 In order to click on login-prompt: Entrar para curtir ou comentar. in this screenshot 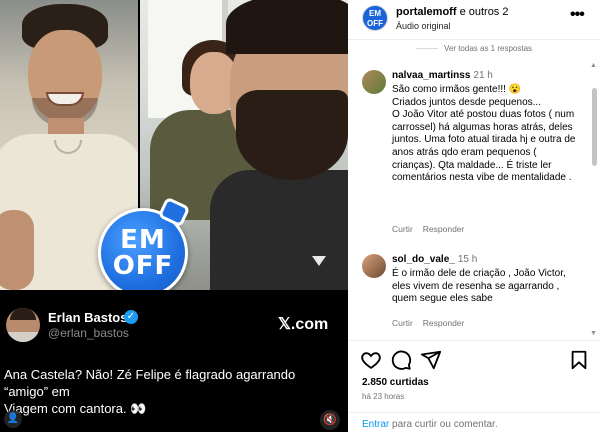, I will do `click(474, 422)`.